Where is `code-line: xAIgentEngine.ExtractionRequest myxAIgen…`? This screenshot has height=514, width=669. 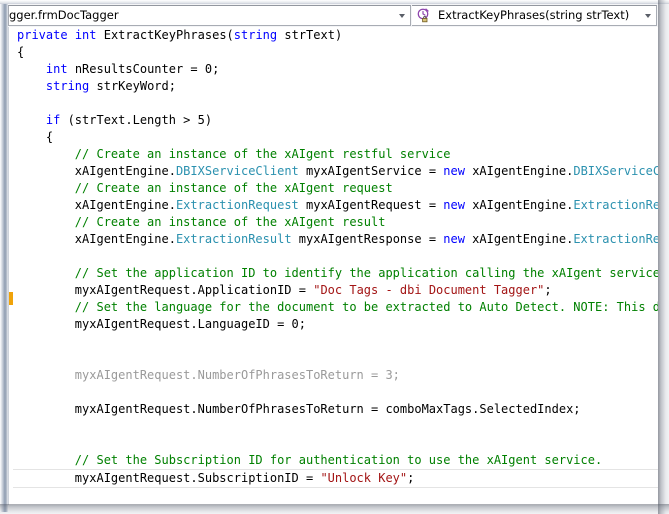
code-line: xAIgentEngine.ExtractionRequest myxAIgen… is located at coordinates (335, 205).